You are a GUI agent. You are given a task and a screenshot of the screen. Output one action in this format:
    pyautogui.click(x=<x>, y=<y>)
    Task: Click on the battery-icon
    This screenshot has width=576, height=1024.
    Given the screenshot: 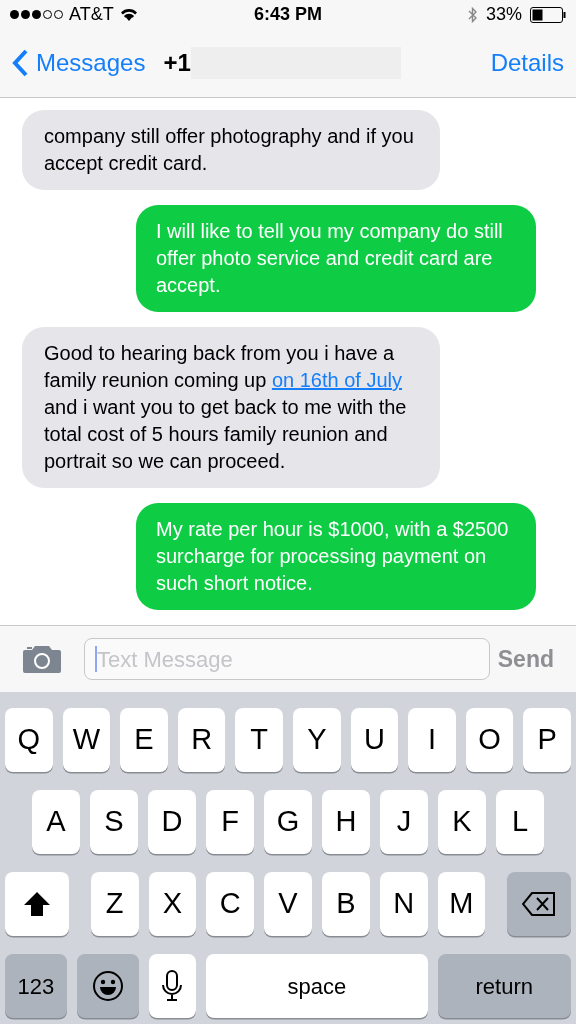 What is the action you would take?
    pyautogui.click(x=548, y=14)
    